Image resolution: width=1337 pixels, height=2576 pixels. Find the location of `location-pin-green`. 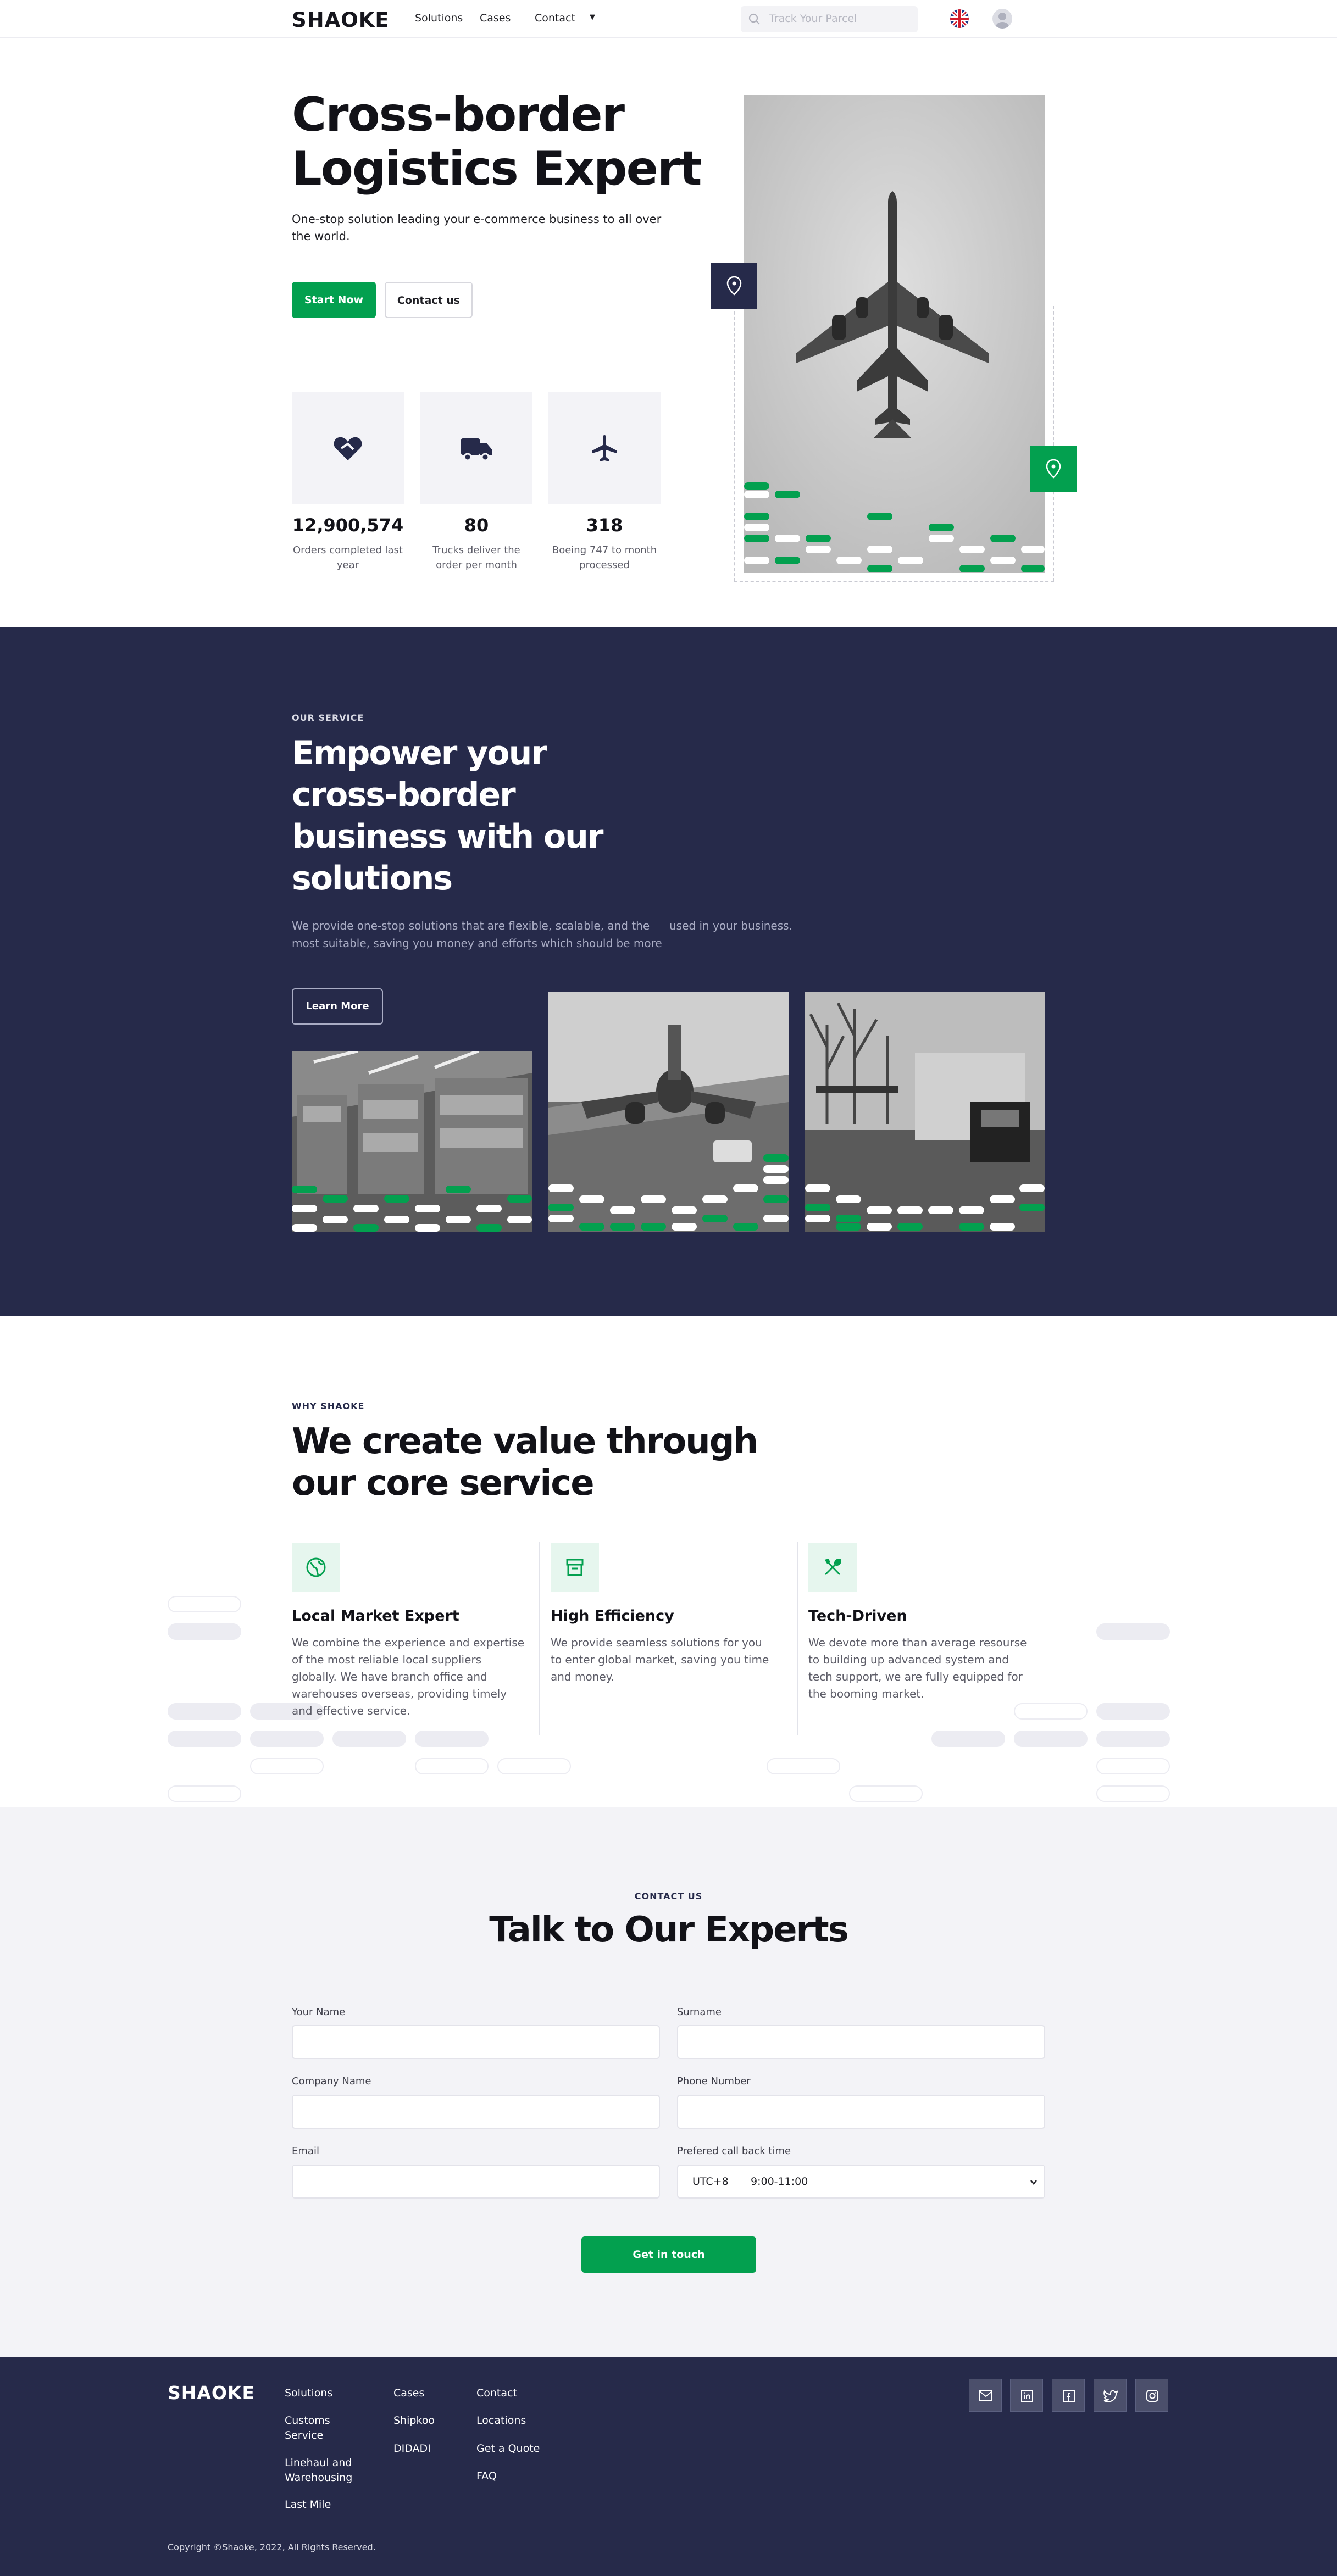

location-pin-green is located at coordinates (1054, 469).